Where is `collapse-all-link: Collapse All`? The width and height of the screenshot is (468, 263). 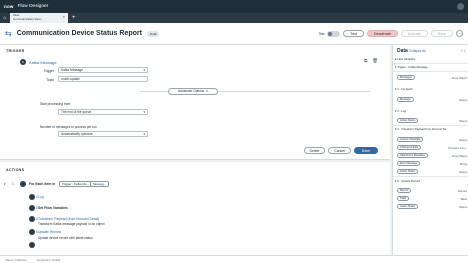
collapse-all-link: Collapse All is located at coordinates (417, 51).